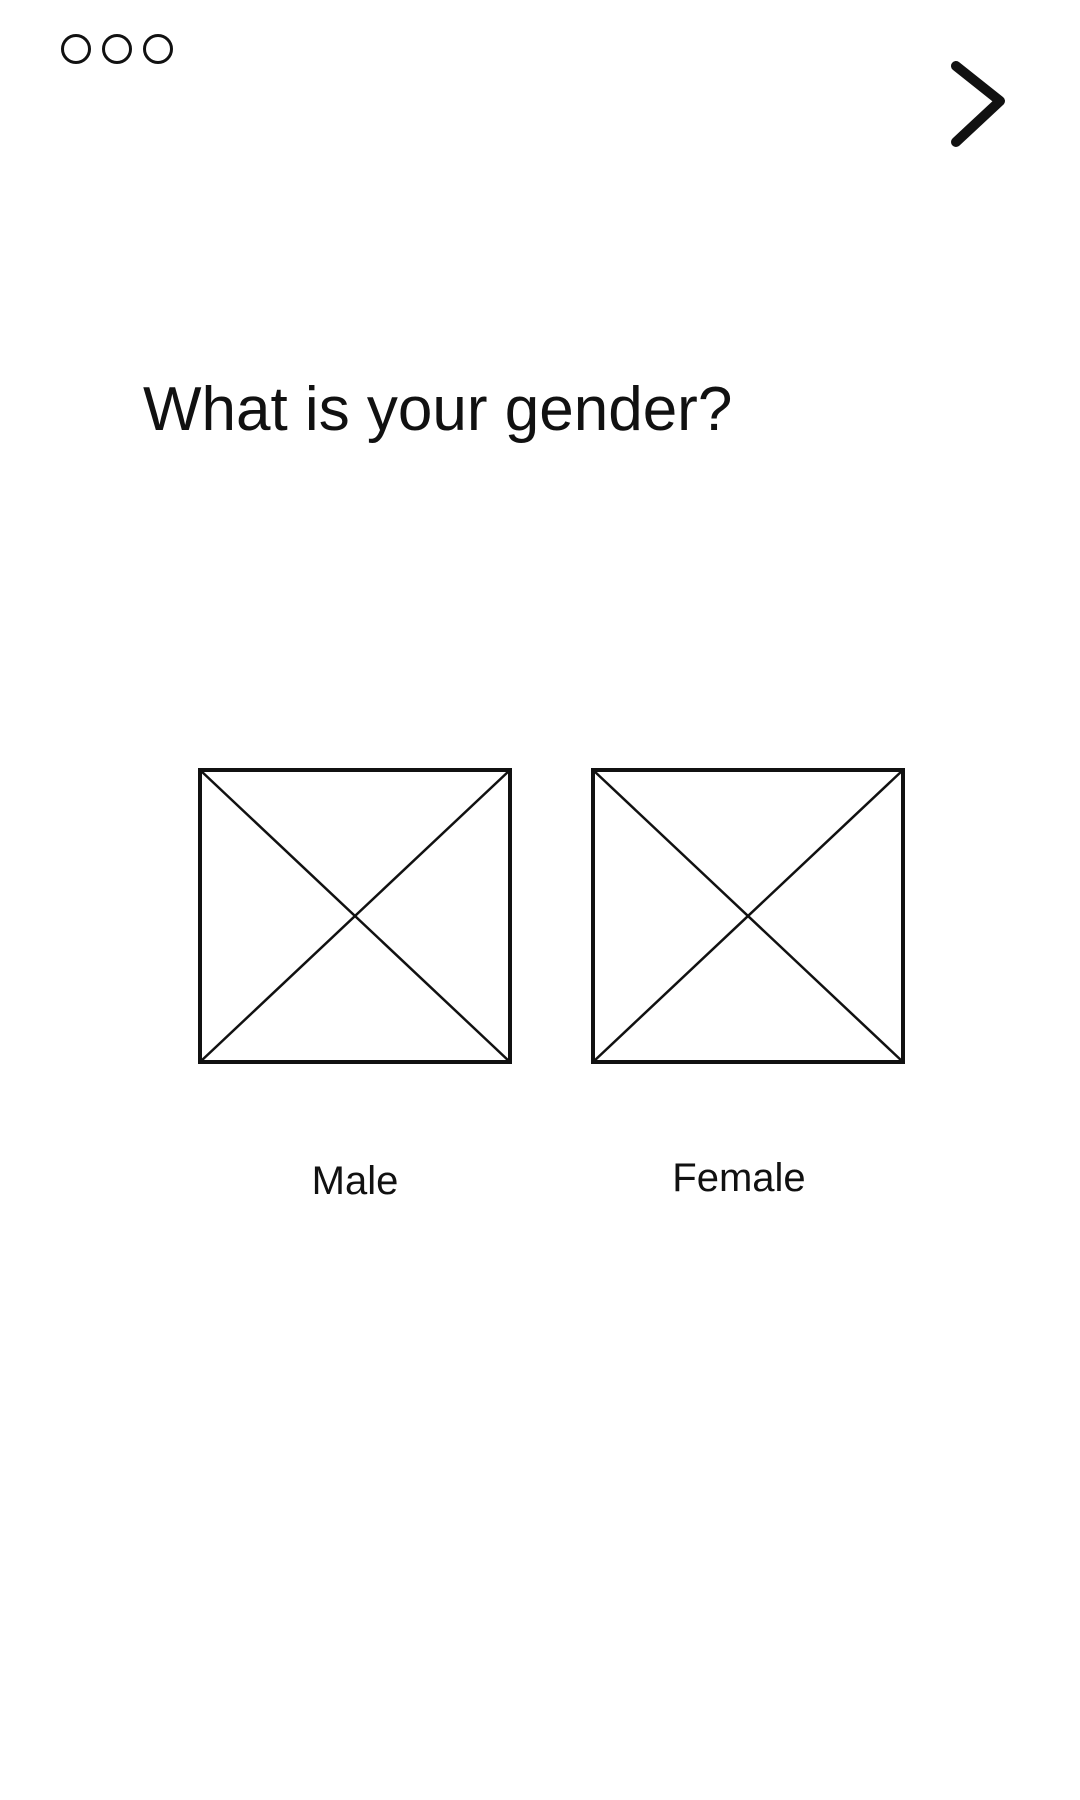  I want to click on gender-option-female: Female, so click(748, 988).